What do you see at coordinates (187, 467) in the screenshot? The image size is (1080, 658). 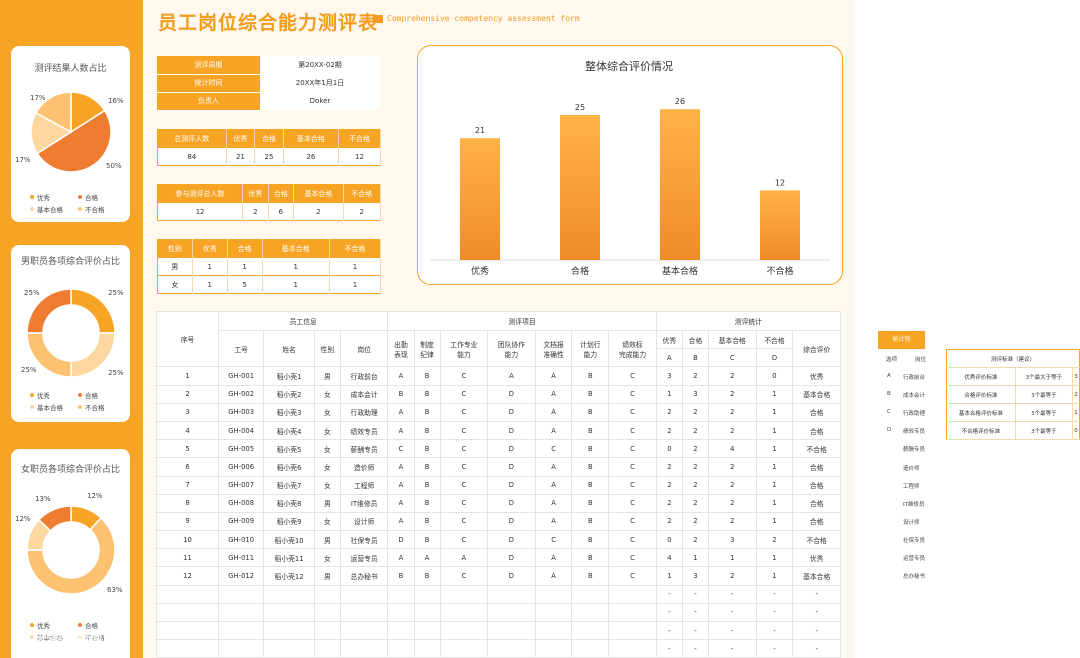 I see `table-cell: 6` at bounding box center [187, 467].